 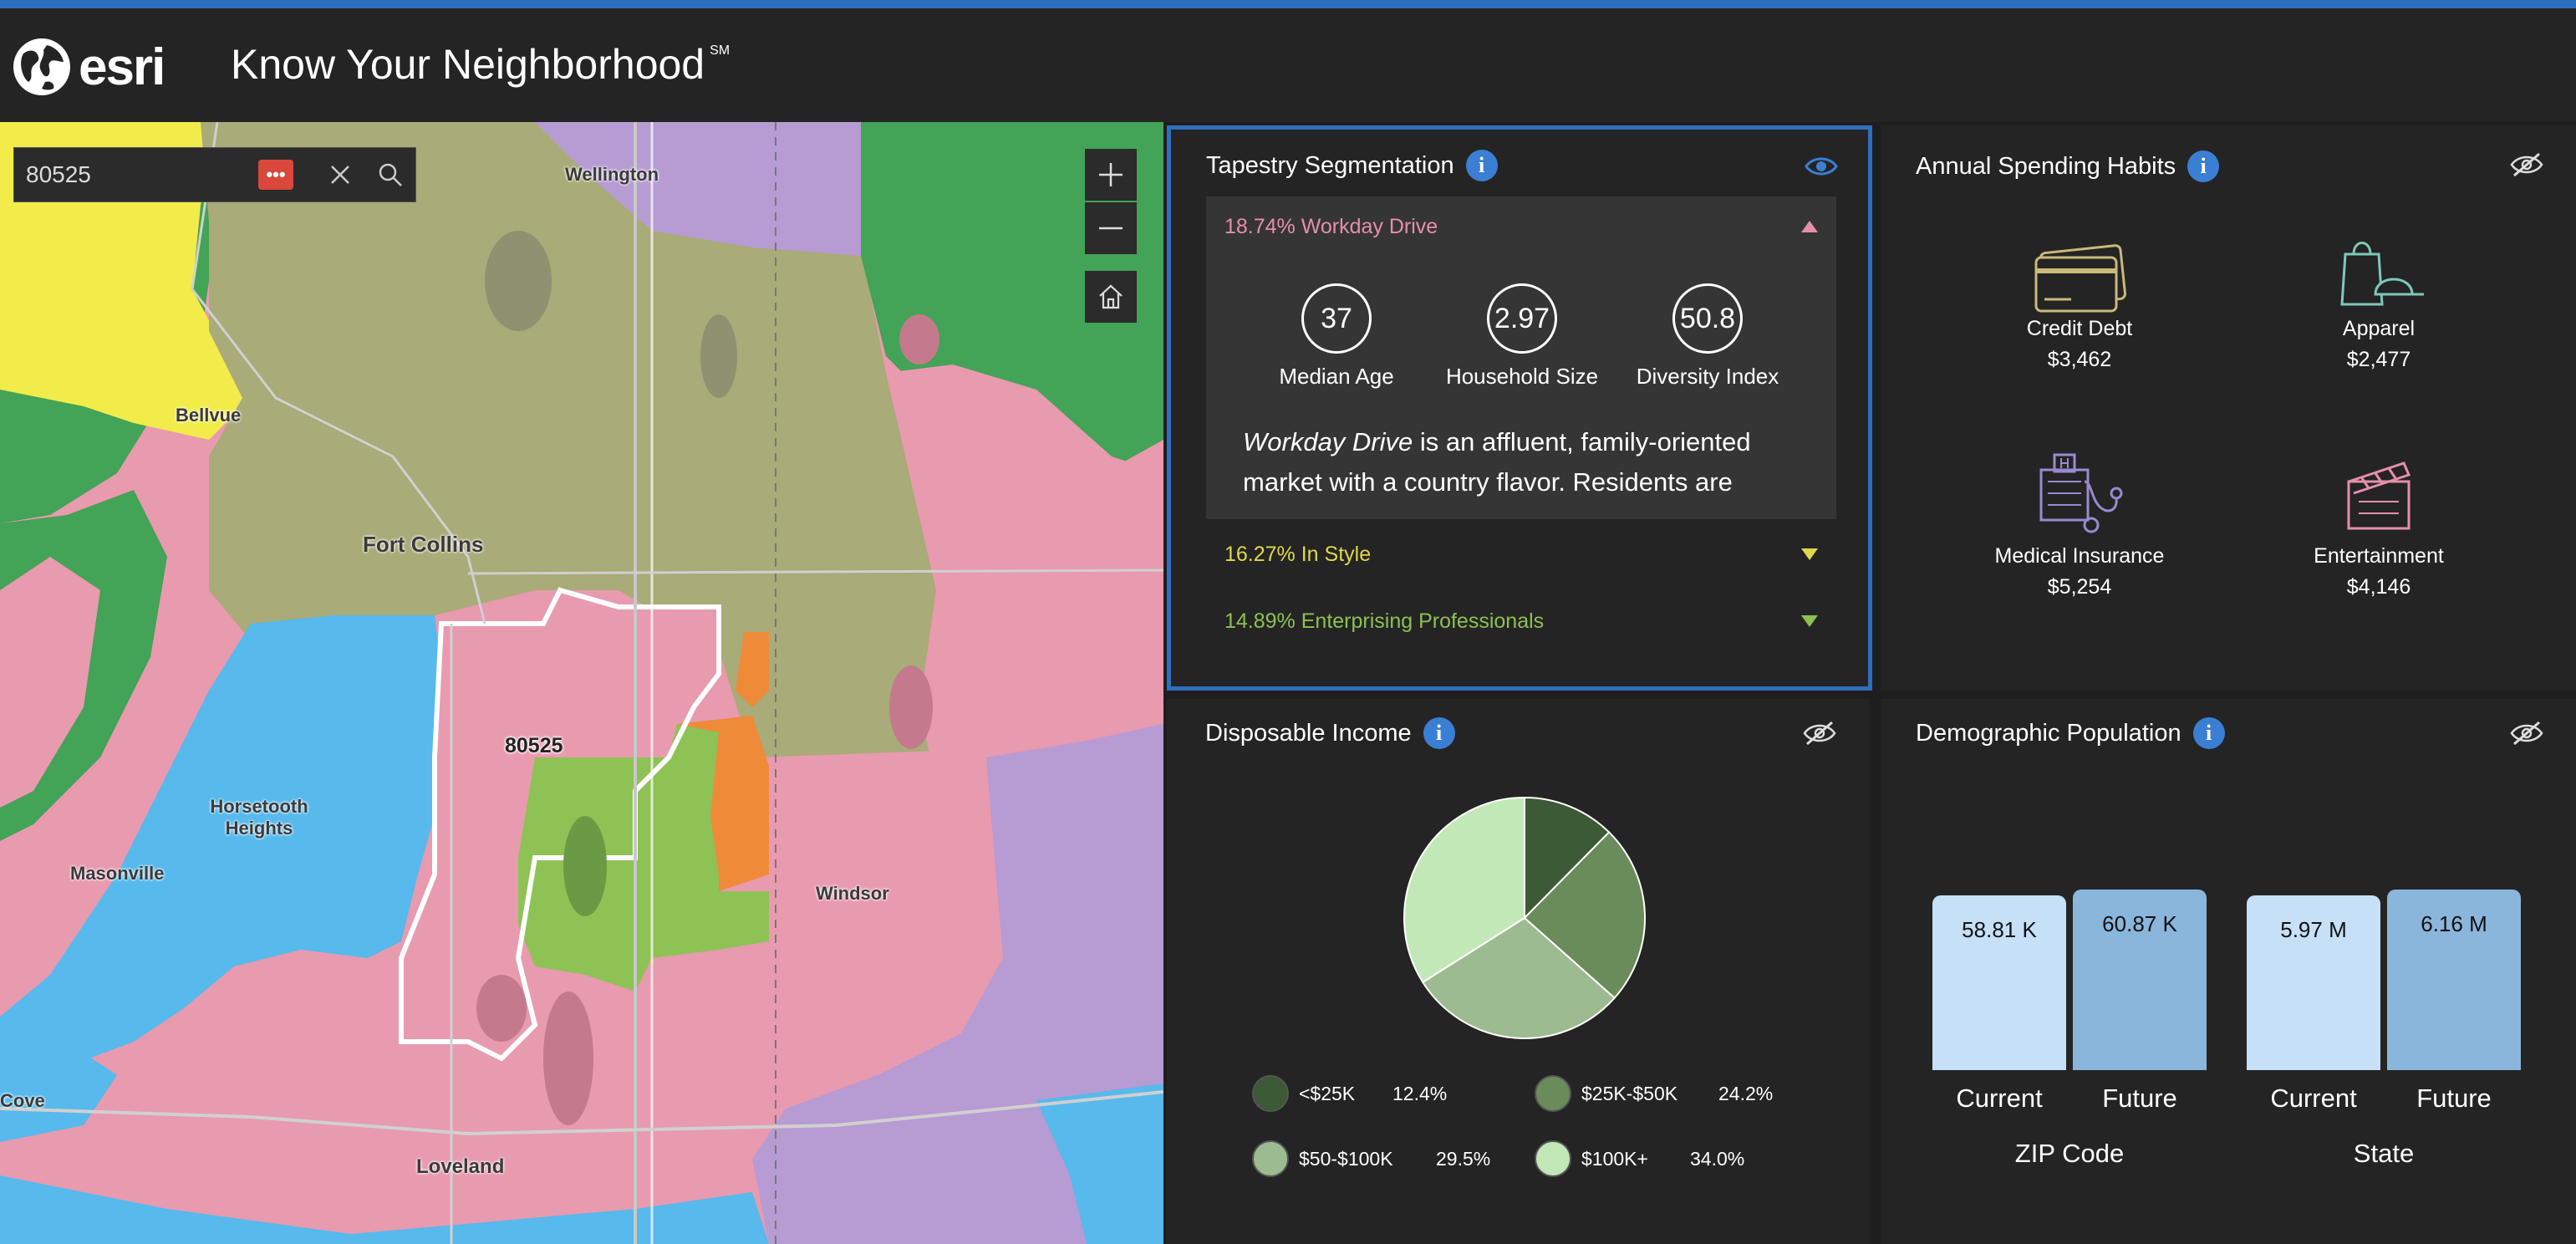 I want to click on stat-label: Household Size, so click(x=1522, y=376).